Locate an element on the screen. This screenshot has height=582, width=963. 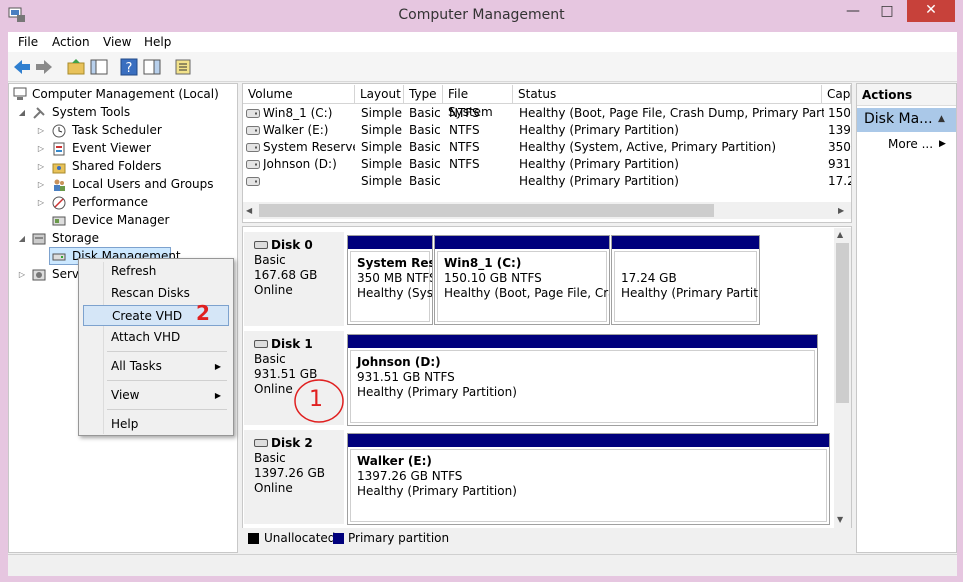
menu-help: Help is located at coordinates (157, 42).